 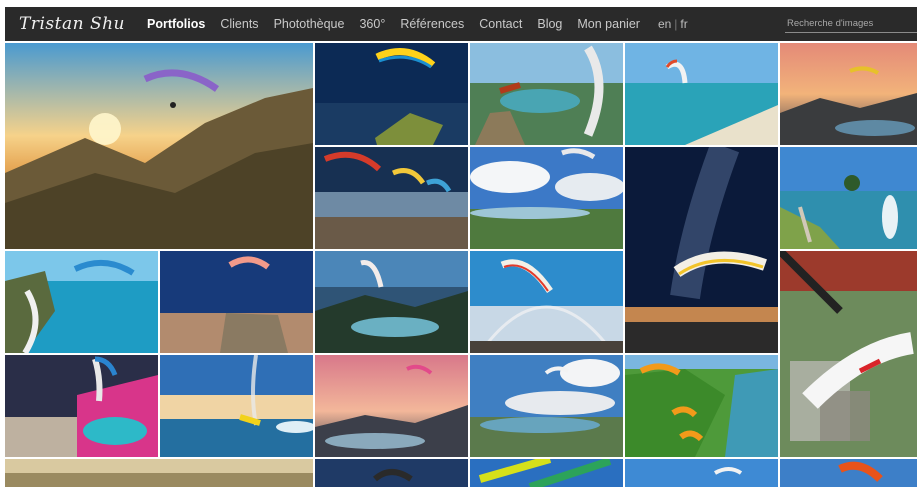 What do you see at coordinates (608, 24) in the screenshot?
I see `nav-cart: Mon panier` at bounding box center [608, 24].